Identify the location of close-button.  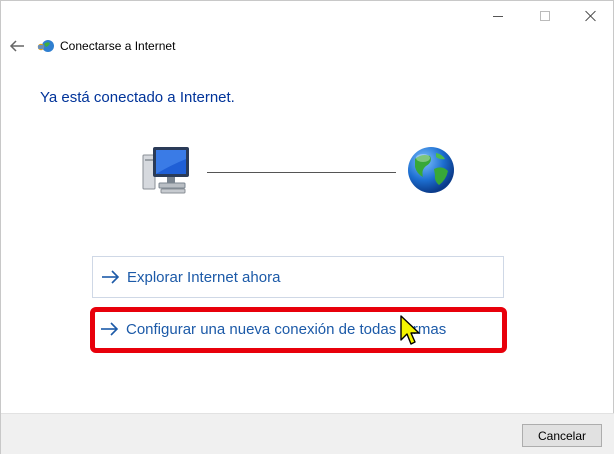
(591, 16).